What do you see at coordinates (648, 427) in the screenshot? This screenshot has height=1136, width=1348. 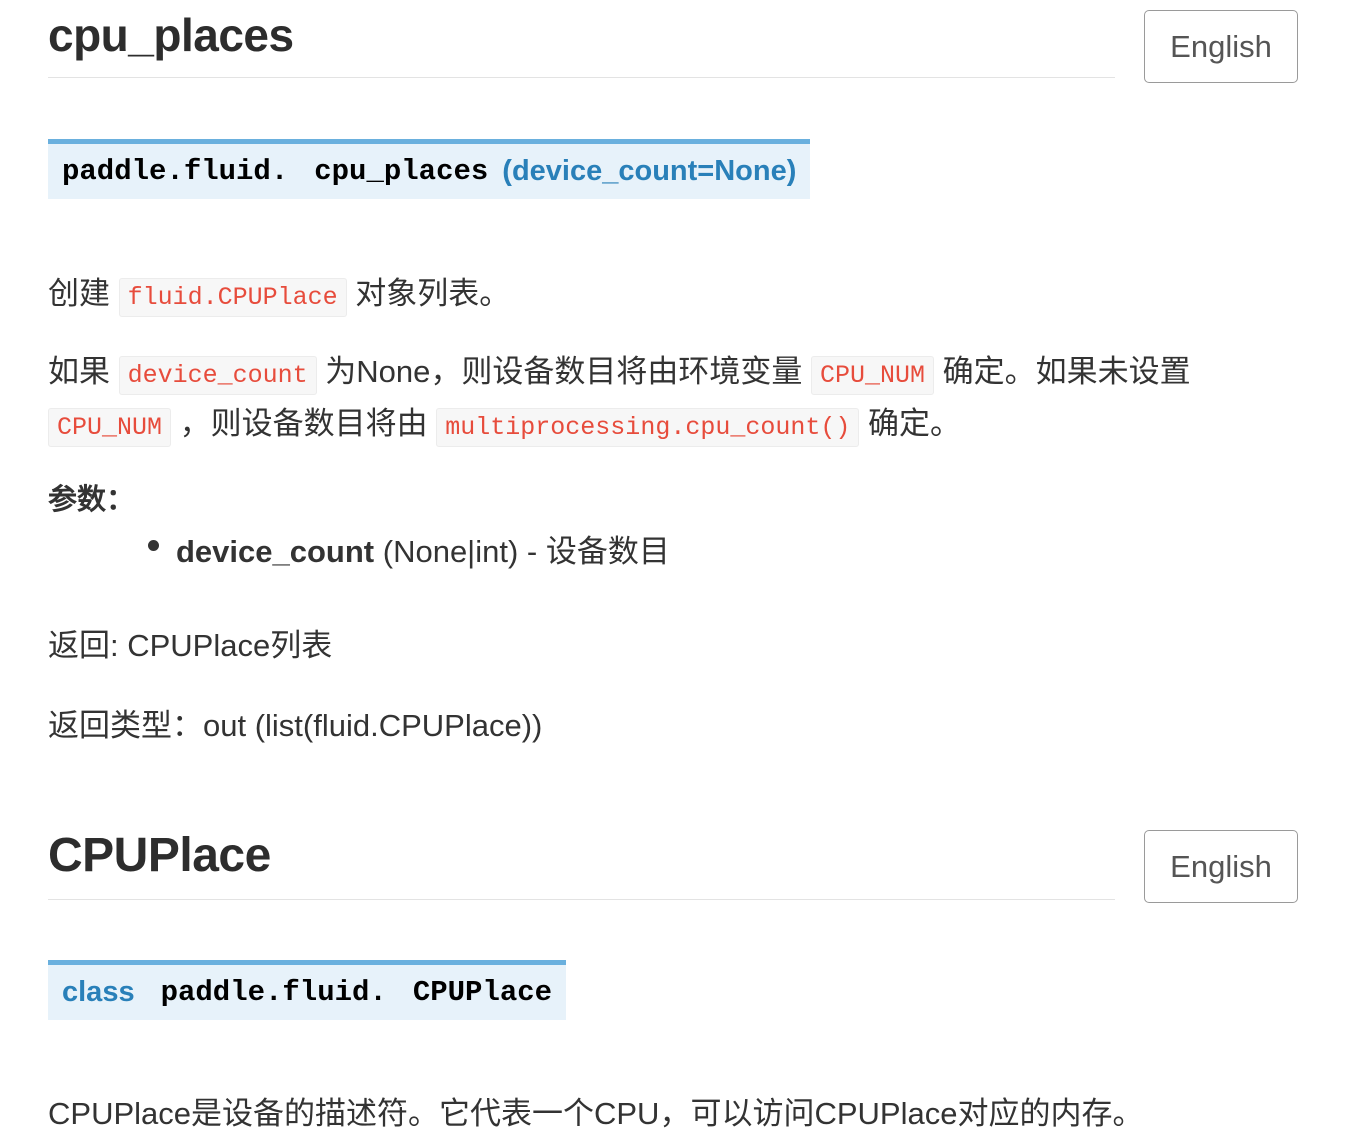 I see `inline-code: multiprocessing.cpu_count()` at bounding box center [648, 427].